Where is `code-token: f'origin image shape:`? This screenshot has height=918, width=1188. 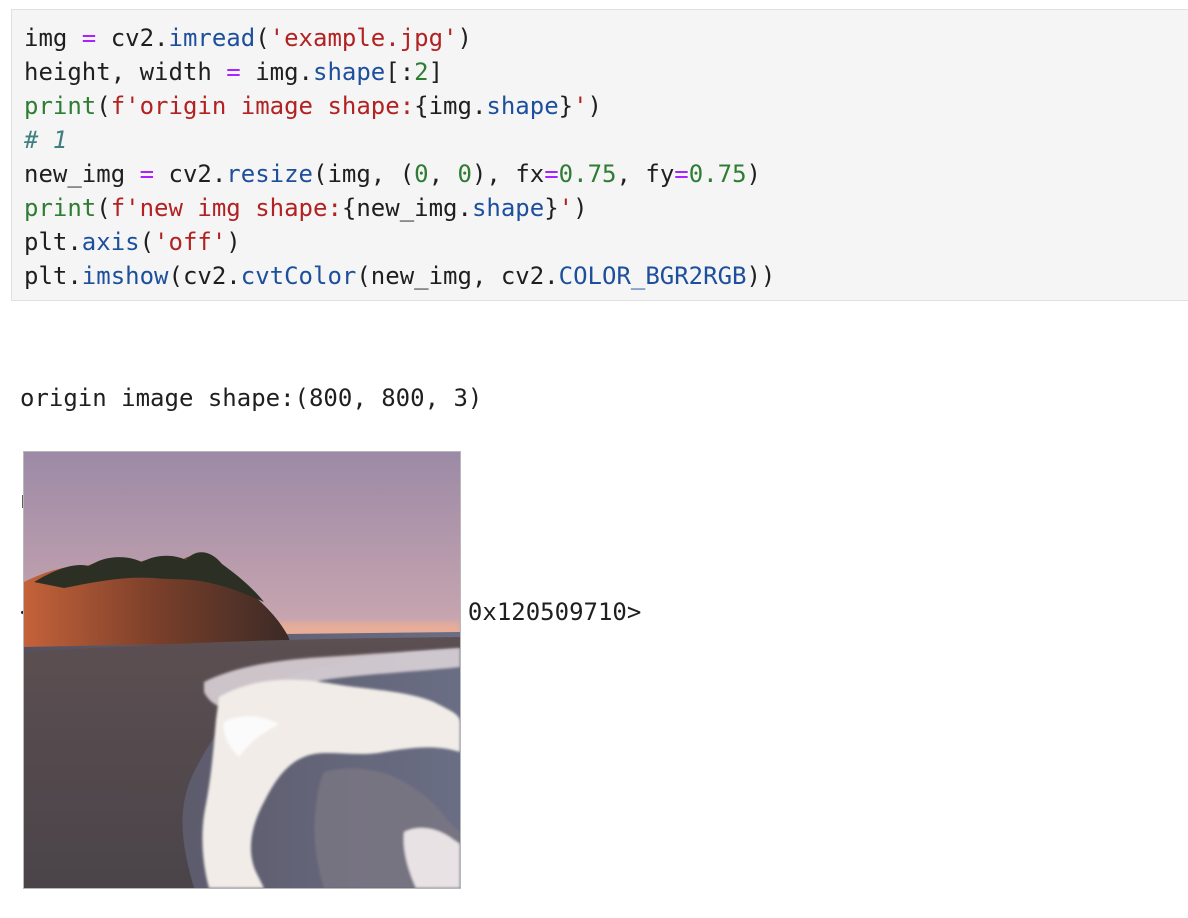 code-token: f'origin image shape: is located at coordinates (262, 106).